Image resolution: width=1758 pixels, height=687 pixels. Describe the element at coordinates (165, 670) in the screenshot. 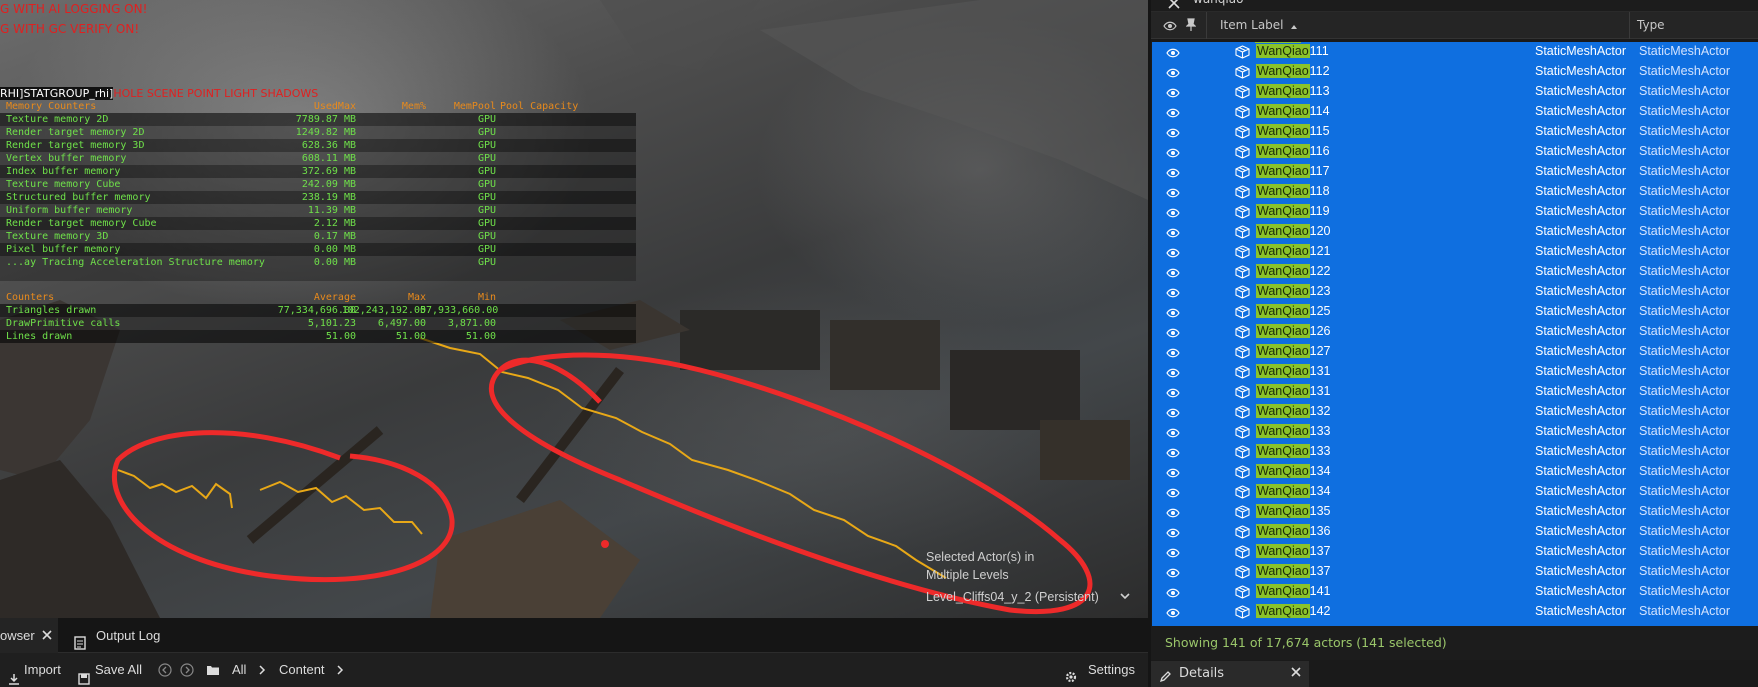

I see `back-button` at that location.